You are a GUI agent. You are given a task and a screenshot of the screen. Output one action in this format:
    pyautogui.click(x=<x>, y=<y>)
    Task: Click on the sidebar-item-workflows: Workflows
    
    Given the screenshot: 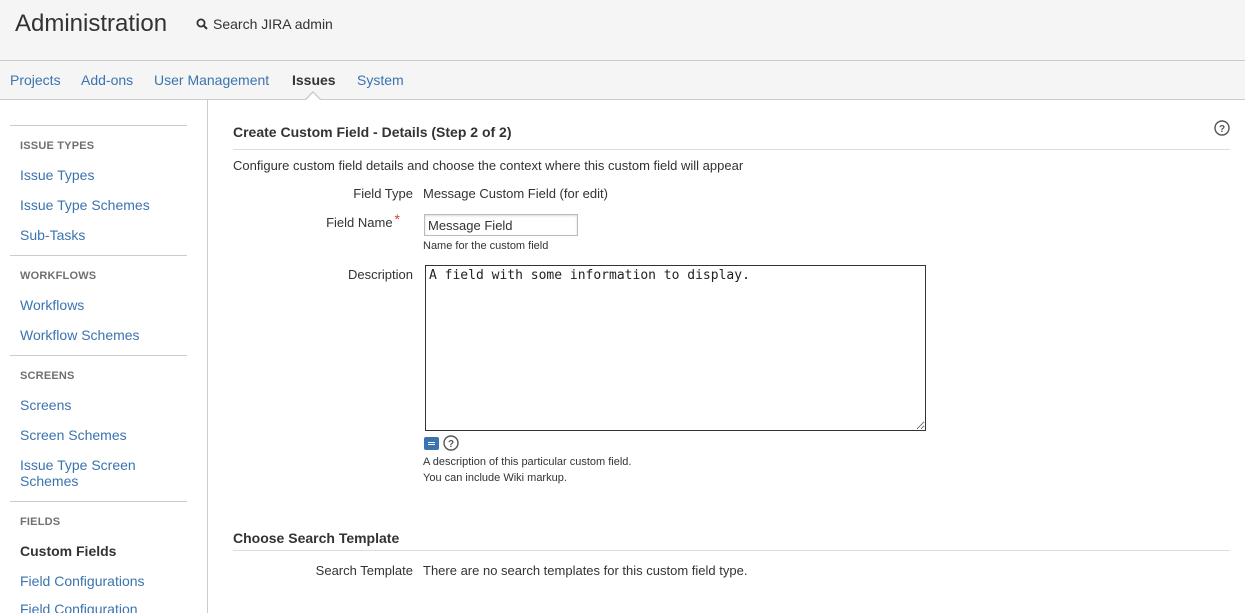 What is the action you would take?
    pyautogui.click(x=100, y=305)
    